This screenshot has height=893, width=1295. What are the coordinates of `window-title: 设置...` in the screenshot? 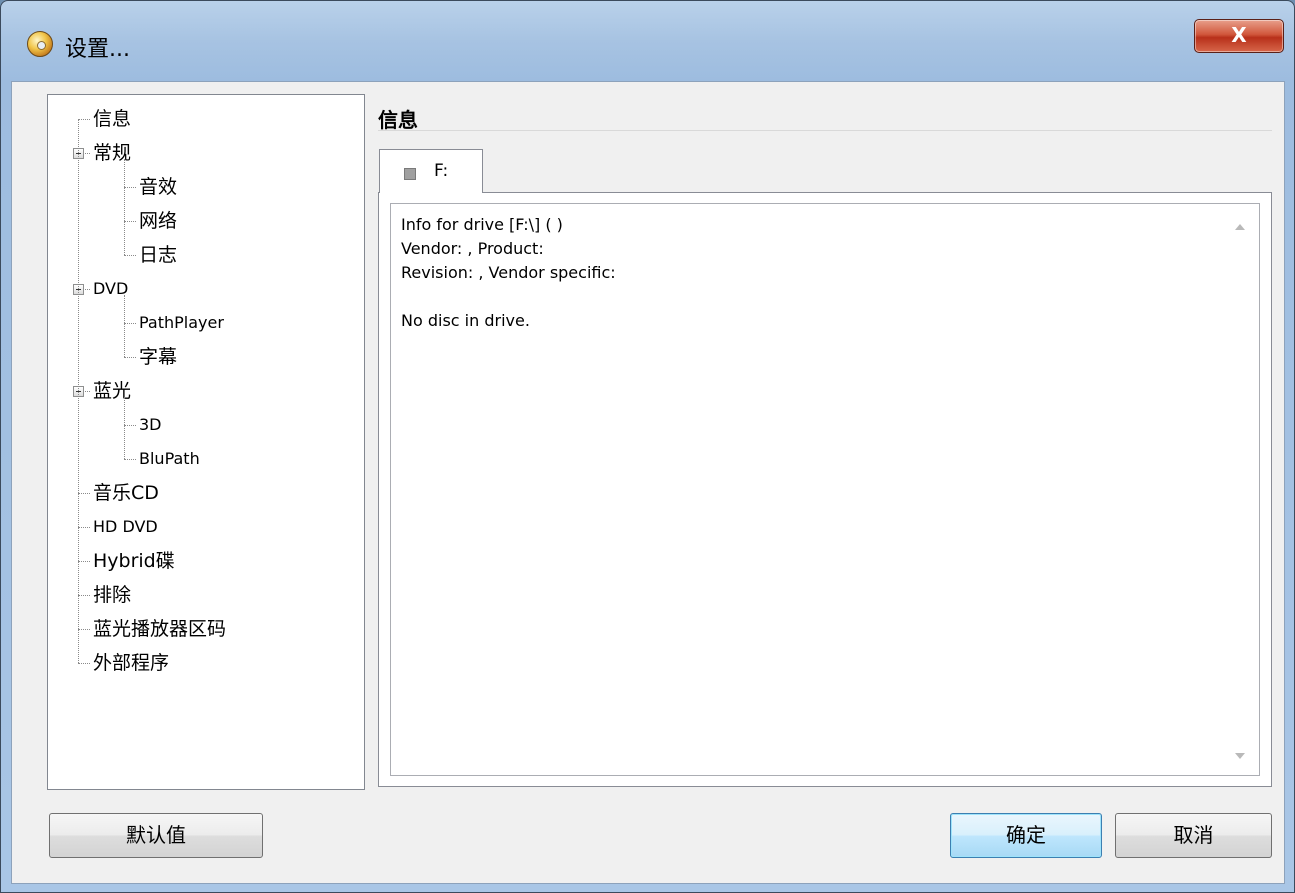 It's located at (97, 49).